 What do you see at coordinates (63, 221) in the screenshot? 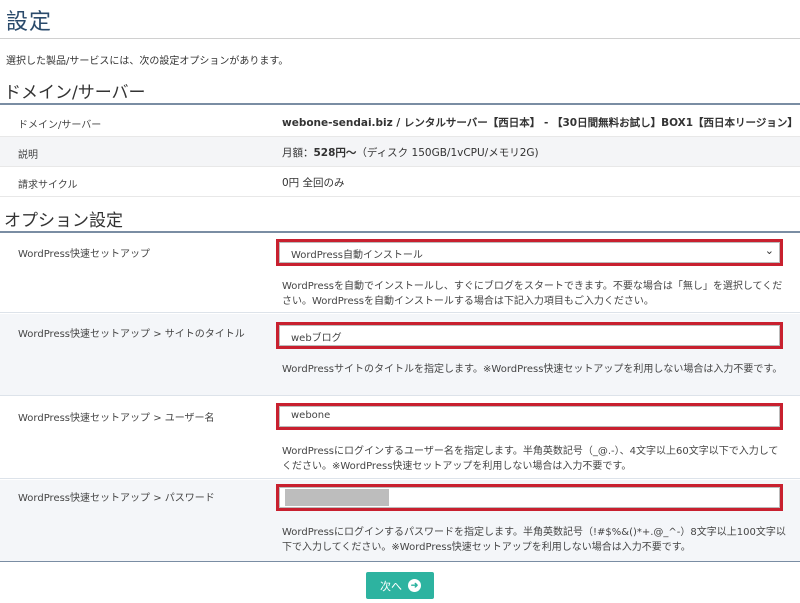
I see `options-section-heading: オプション設定` at bounding box center [63, 221].